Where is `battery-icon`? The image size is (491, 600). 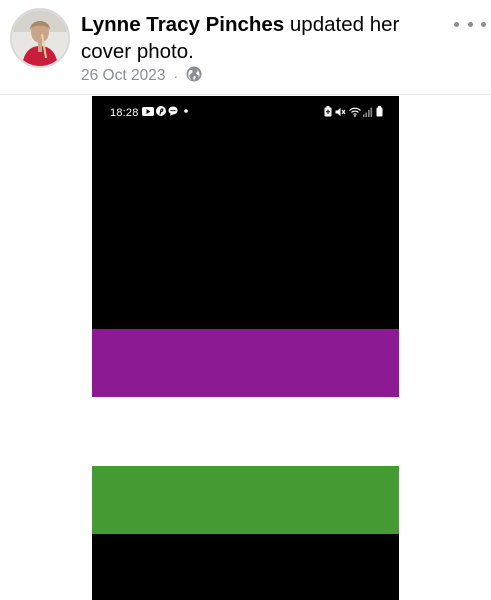
battery-icon is located at coordinates (379, 111).